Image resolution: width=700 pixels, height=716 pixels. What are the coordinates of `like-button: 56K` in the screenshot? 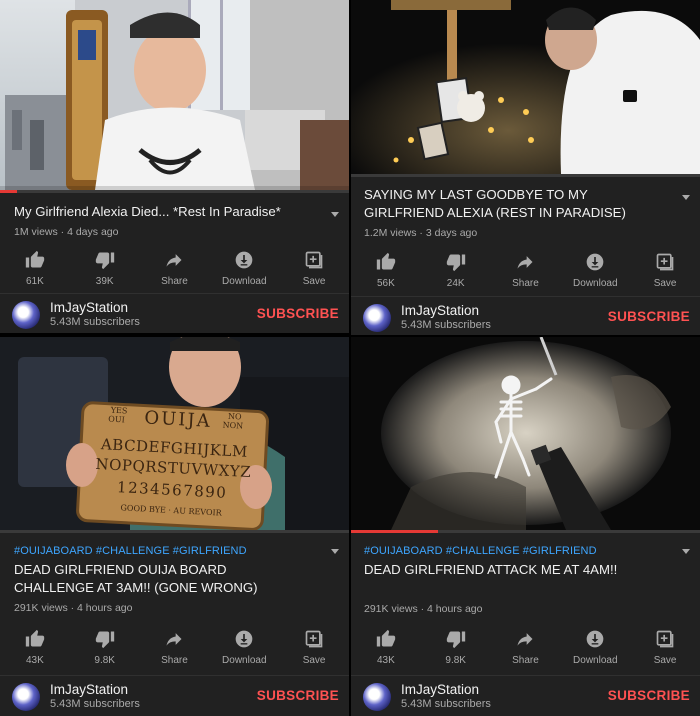 It's located at (386, 270).